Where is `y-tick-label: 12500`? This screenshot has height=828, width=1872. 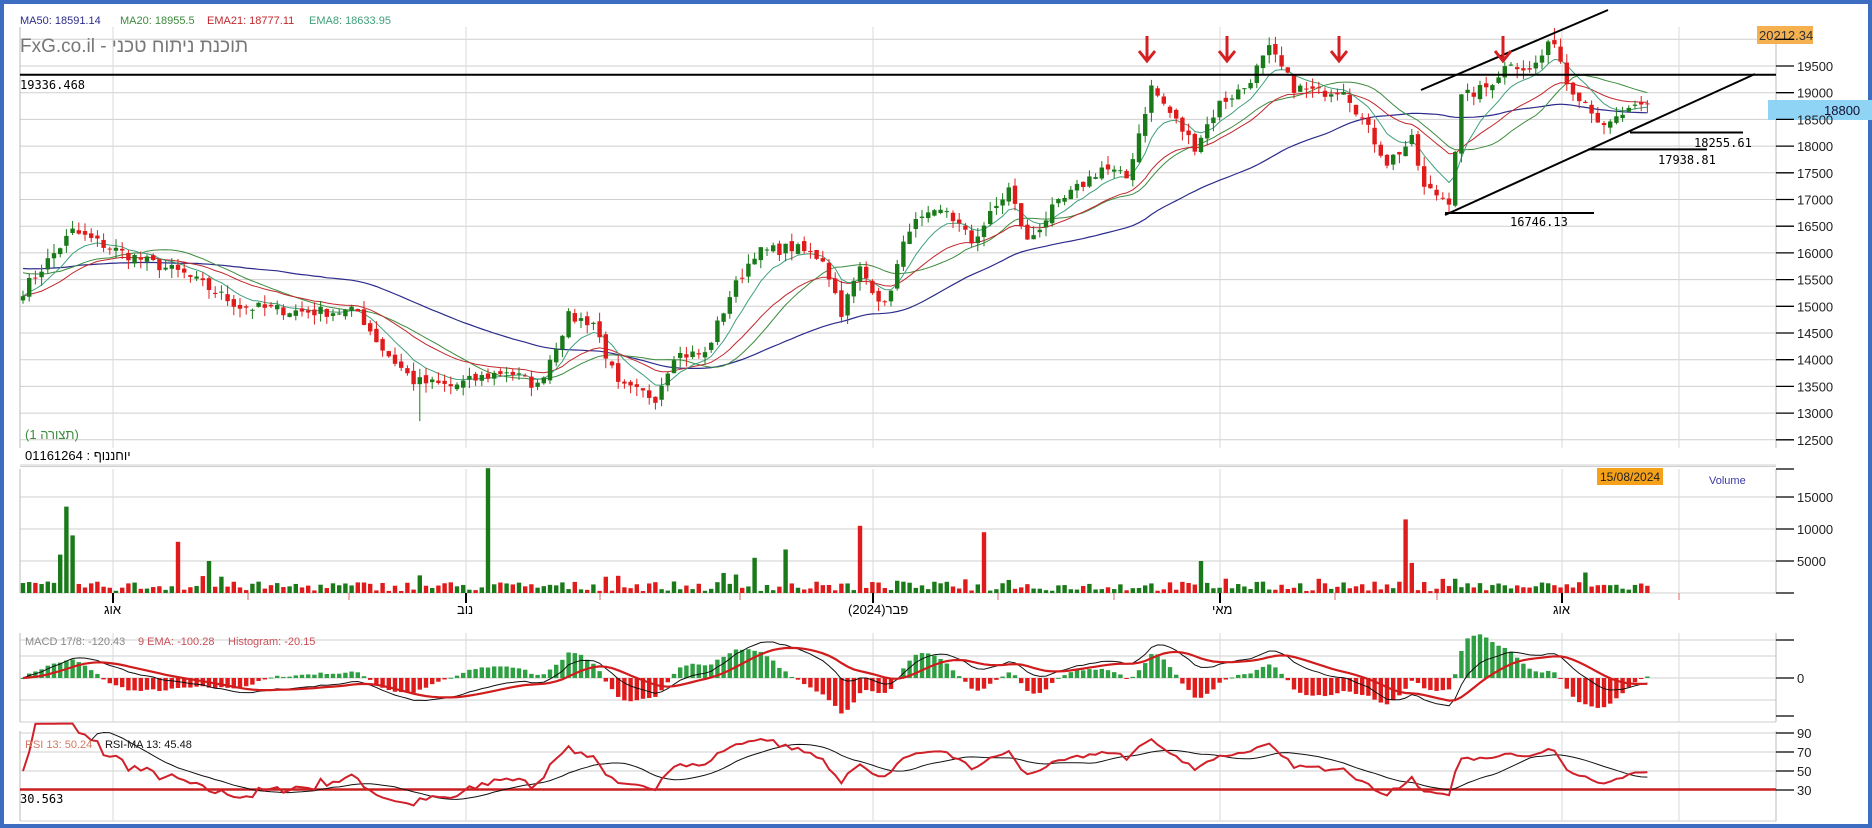
y-tick-label: 12500 is located at coordinates (1815, 440).